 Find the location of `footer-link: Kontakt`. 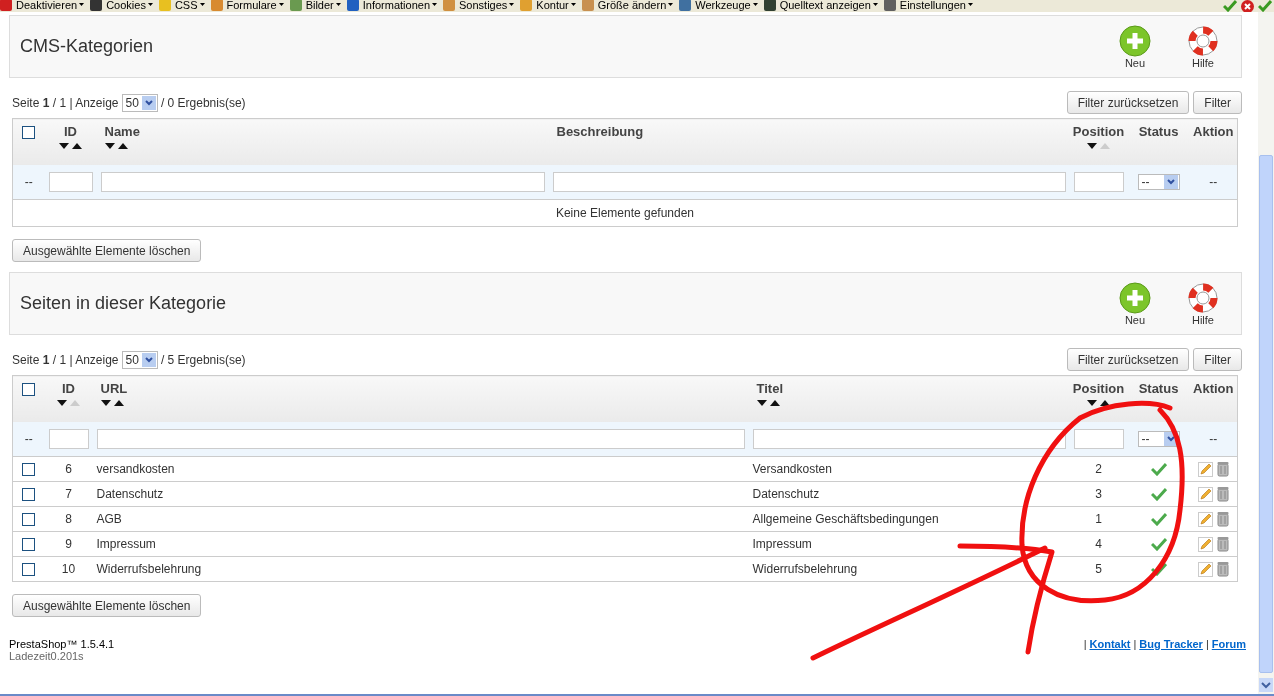

footer-link: Kontakt is located at coordinates (1110, 650).